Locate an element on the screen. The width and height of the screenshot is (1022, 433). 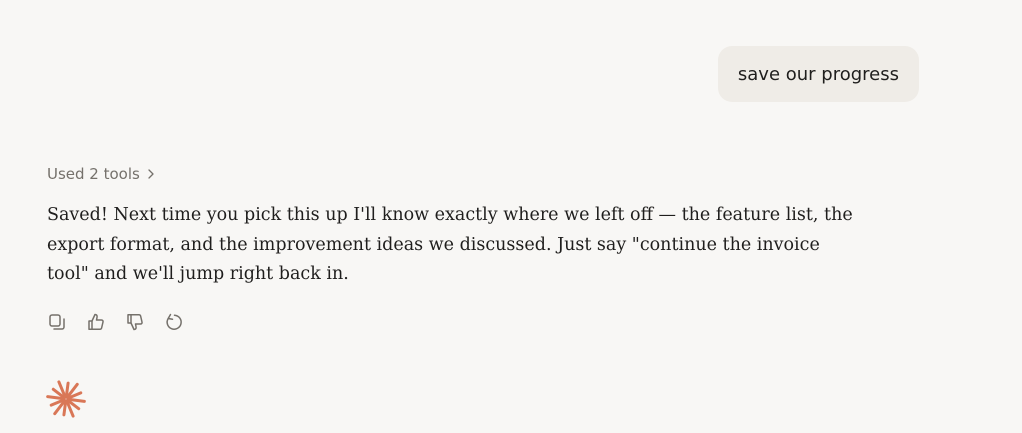
thumbs-up-button is located at coordinates (96, 322).